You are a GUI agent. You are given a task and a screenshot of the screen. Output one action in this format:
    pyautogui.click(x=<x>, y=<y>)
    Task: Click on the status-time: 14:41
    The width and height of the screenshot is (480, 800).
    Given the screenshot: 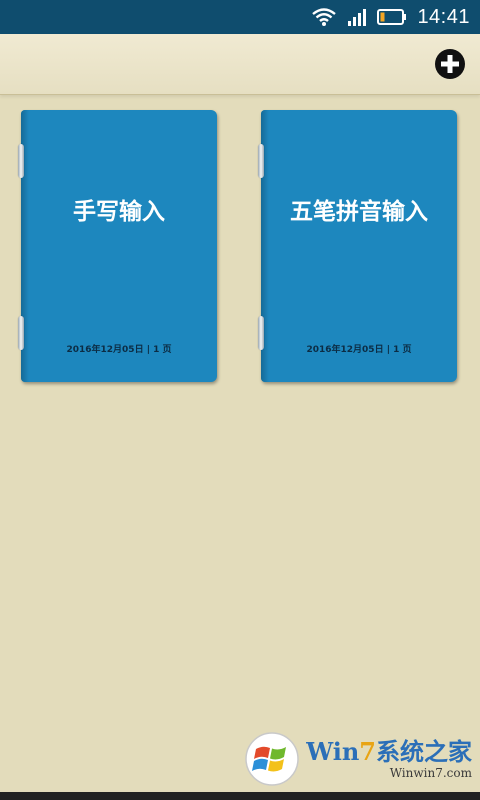 What is the action you would take?
    pyautogui.click(x=443, y=16)
    